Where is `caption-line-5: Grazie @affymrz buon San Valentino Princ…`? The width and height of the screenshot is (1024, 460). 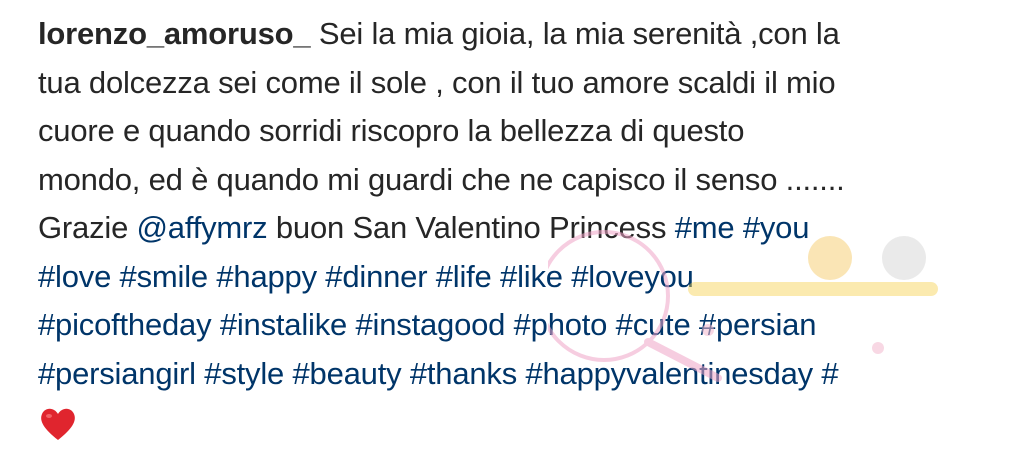 caption-line-5: Grazie @affymrz buon San Valentino Princ… is located at coordinates (518, 228).